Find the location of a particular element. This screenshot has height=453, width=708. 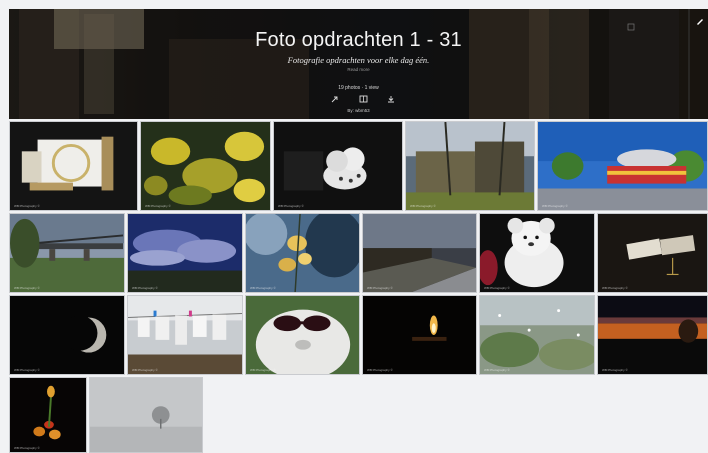

carousel-photo is located at coordinates (622, 166).